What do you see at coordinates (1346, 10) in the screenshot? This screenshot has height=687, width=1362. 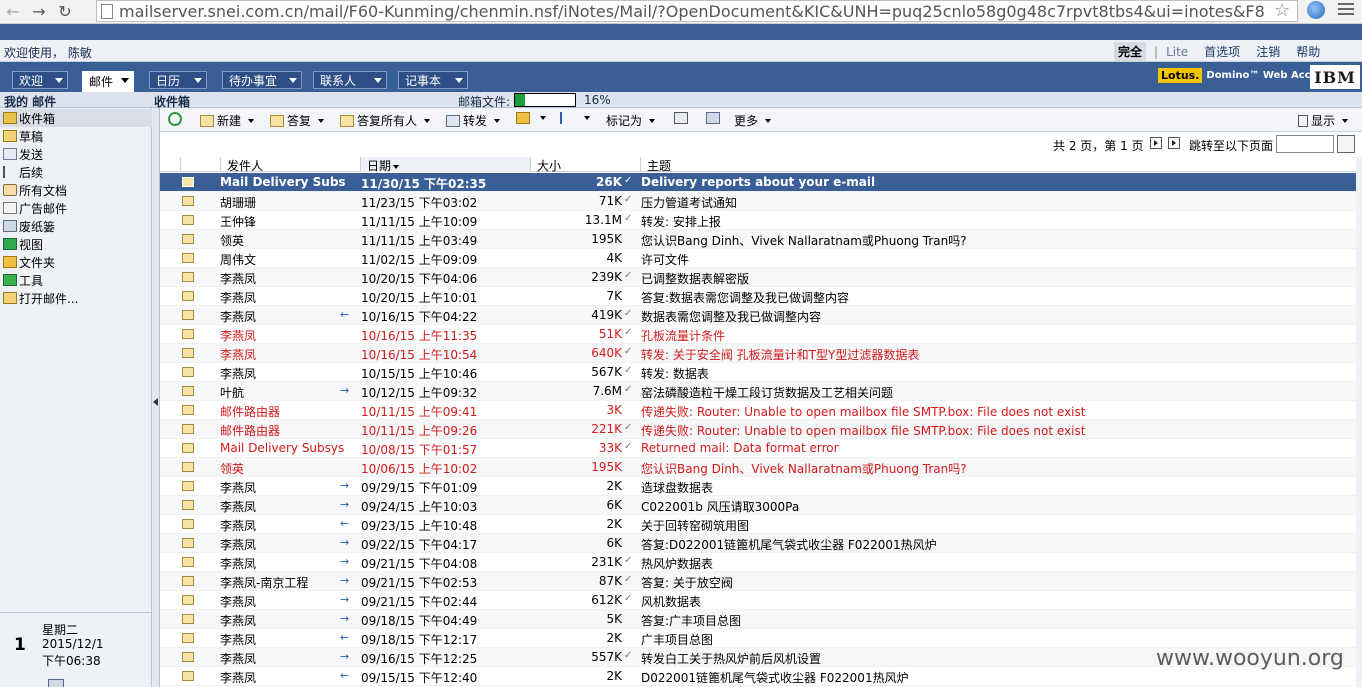 I see `browser-menu-icon` at bounding box center [1346, 10].